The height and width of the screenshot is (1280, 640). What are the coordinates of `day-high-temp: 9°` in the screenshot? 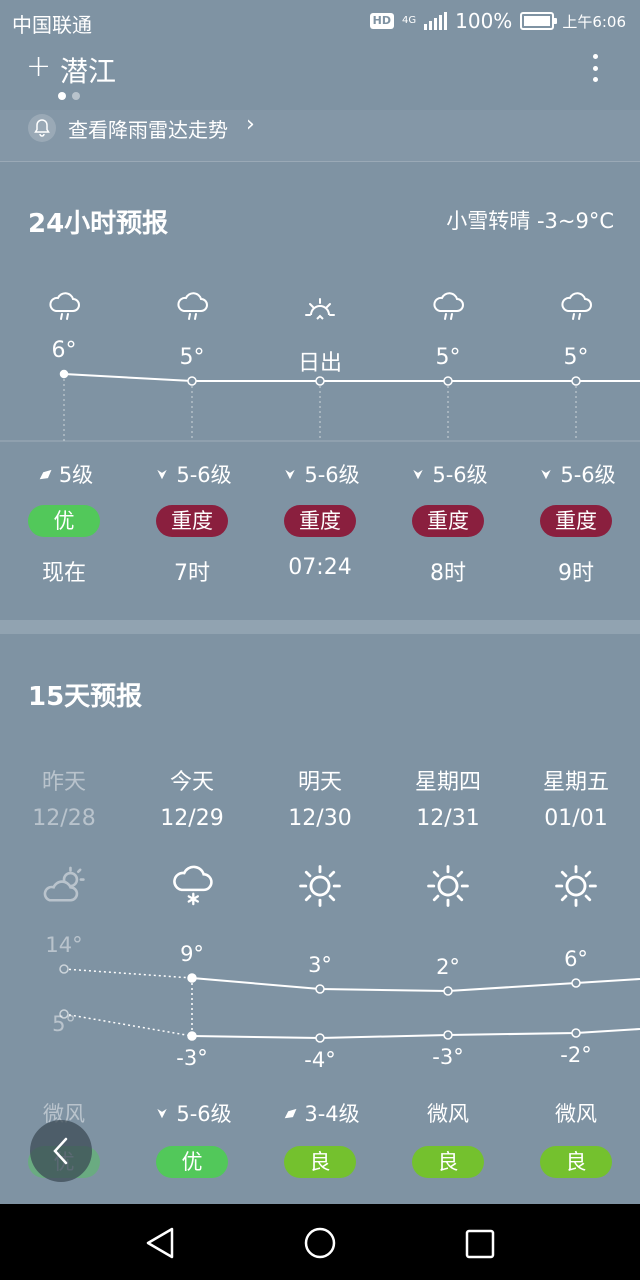 It's located at (192, 954).